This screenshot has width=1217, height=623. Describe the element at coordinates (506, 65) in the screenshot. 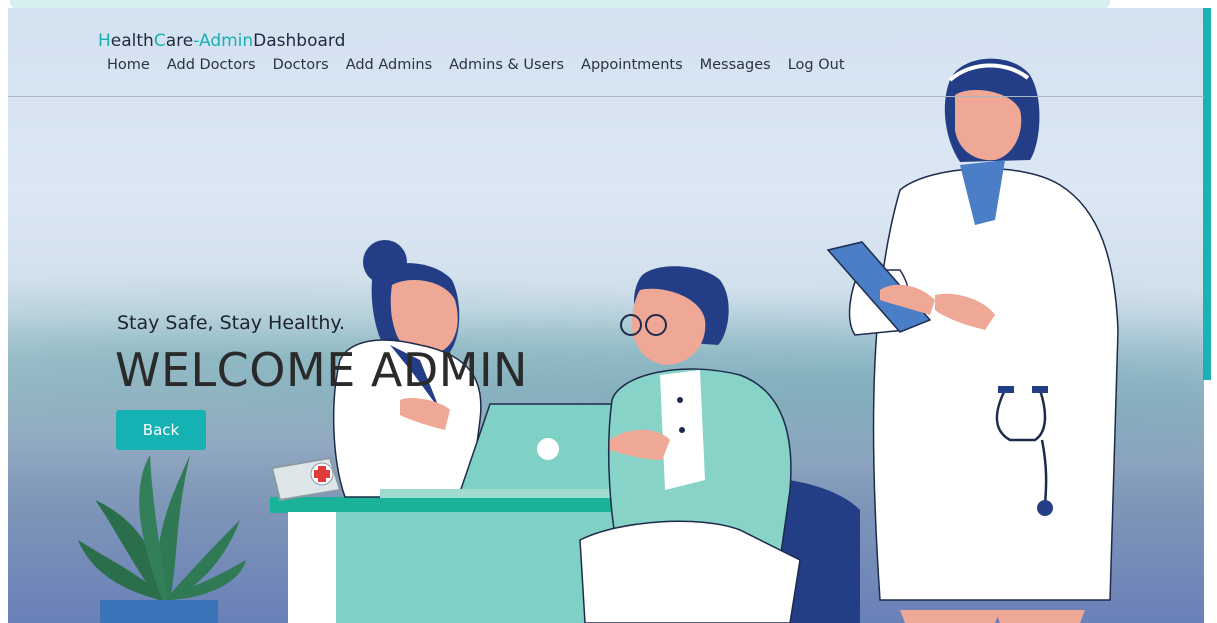

I see `nav-admins-users: Admins & Users` at that location.